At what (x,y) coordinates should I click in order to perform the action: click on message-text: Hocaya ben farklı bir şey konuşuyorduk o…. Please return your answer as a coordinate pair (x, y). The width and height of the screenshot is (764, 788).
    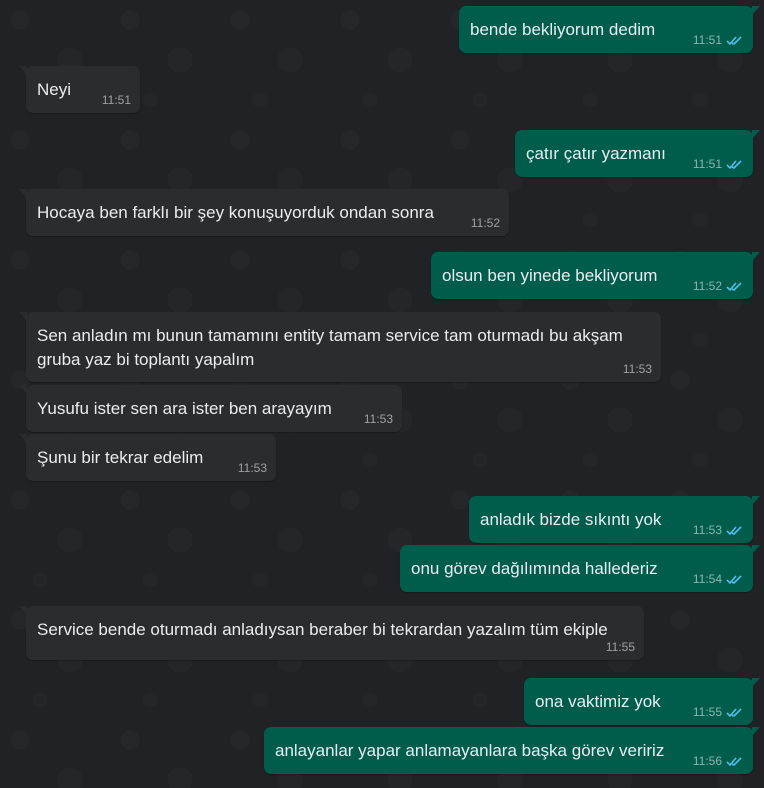
    Looking at the image, I should click on (235, 212).